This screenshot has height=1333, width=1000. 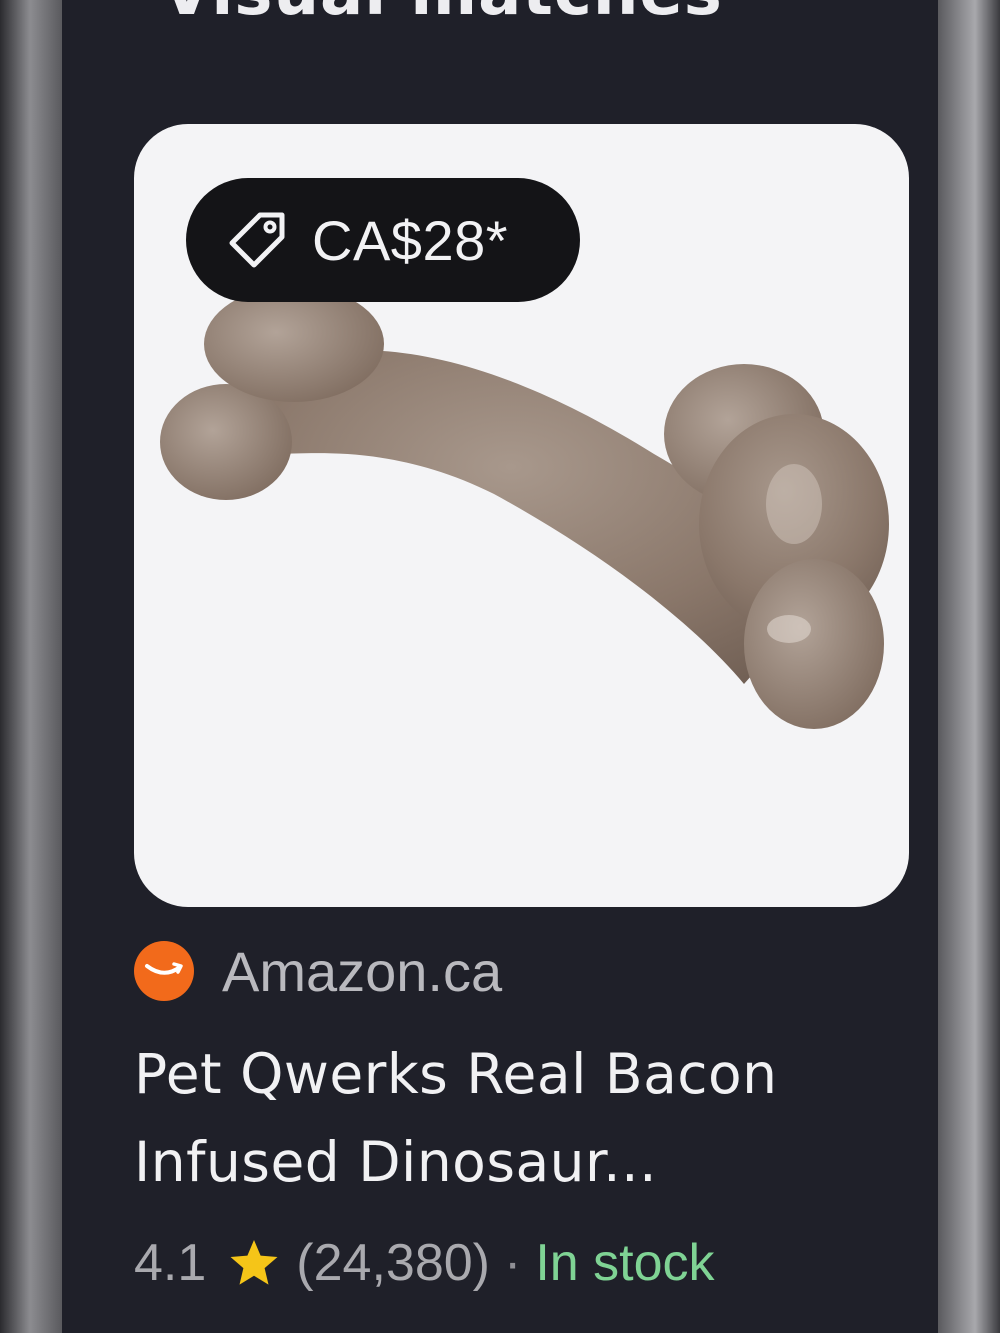 I want to click on review-count: (24,380), so click(x=393, y=1263).